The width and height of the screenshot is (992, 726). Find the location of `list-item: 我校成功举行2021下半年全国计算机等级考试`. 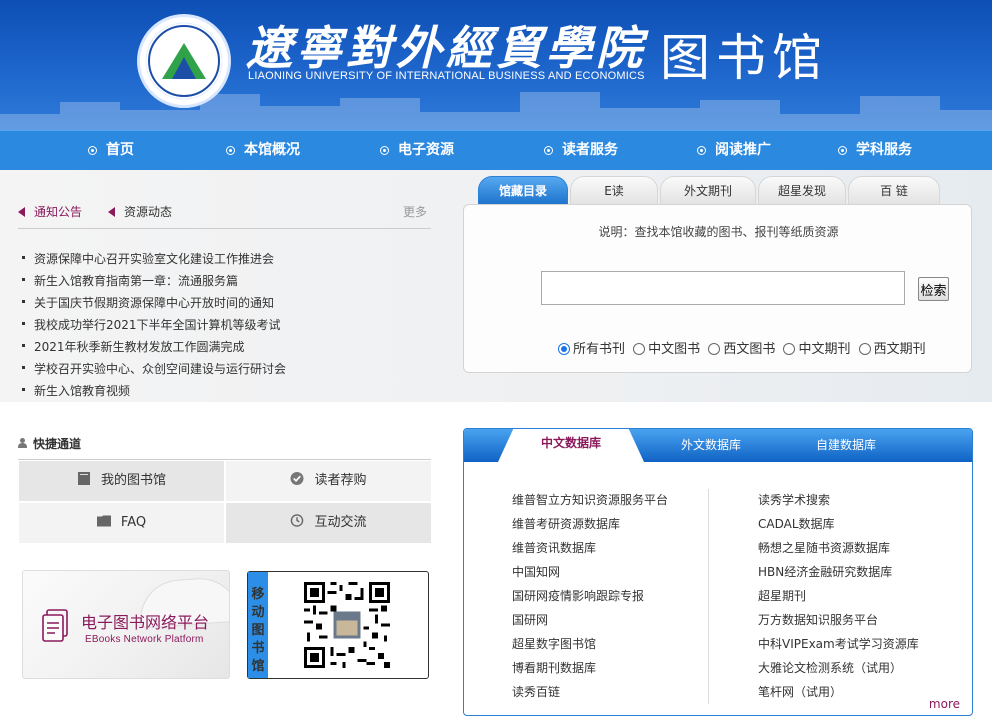

list-item: 我校成功举行2021下半年全国计算机等级考试 is located at coordinates (222, 325).